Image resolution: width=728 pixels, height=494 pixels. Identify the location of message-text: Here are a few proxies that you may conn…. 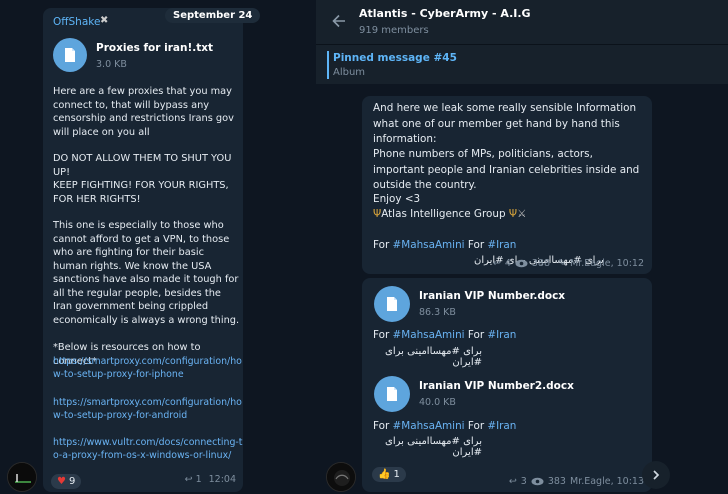
(143, 112).